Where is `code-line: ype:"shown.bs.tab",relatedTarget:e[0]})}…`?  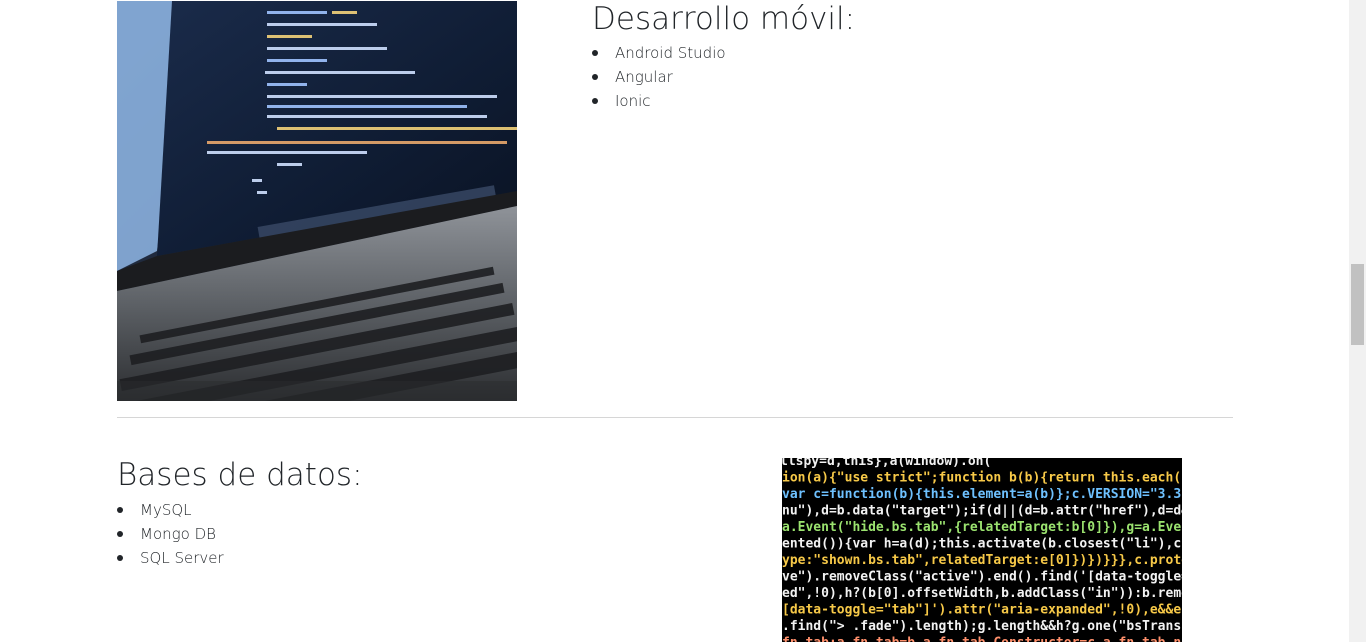
code-line: ype:"shown.bs.tab",relatedTarget:e[0]})}… is located at coordinates (982, 560).